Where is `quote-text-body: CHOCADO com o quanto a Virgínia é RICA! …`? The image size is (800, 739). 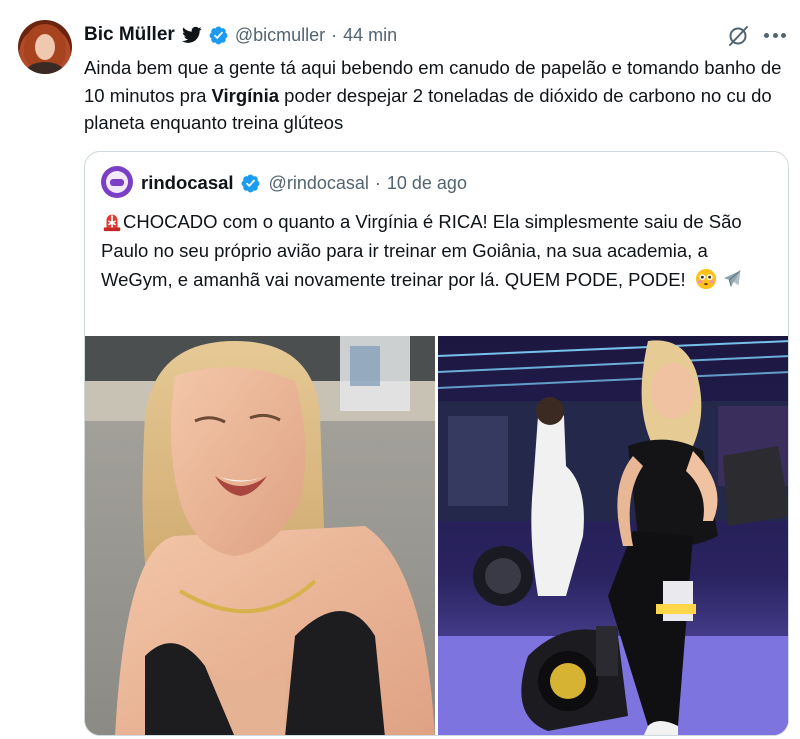
quote-text-body: CHOCADO com o quanto a Virgínia é RICA! … is located at coordinates (421, 250).